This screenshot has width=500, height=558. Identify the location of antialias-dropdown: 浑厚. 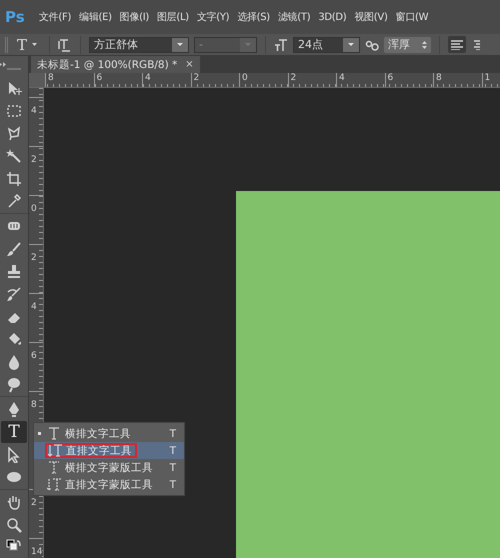
(408, 44).